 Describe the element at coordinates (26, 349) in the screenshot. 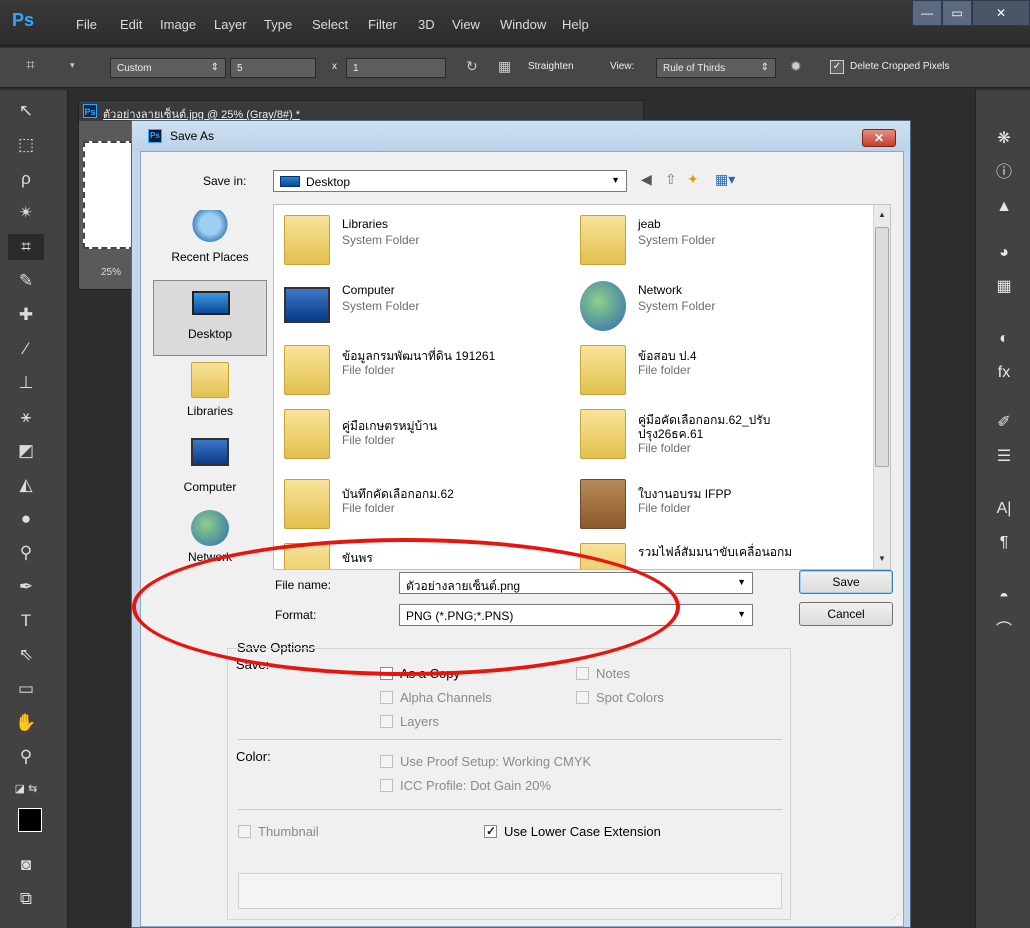

I see `brush-tool-icon: ⁄` at that location.